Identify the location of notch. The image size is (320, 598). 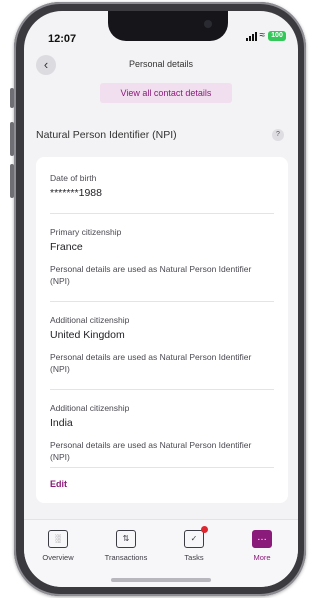
(168, 26).